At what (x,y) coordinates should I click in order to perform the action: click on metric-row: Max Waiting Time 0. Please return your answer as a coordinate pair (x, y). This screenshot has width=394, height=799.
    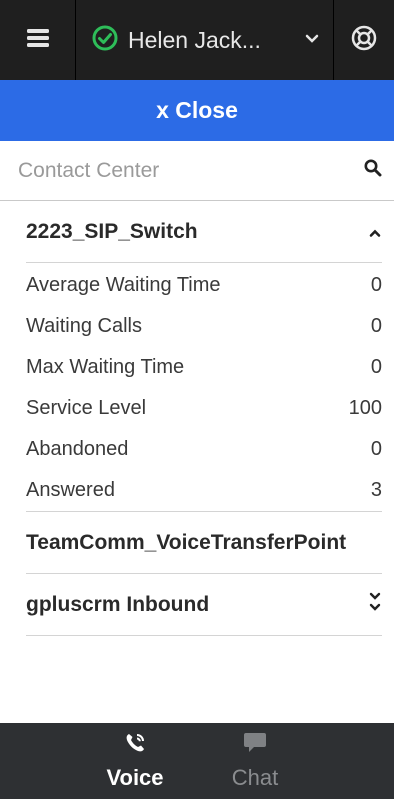
    Looking at the image, I should click on (204, 367).